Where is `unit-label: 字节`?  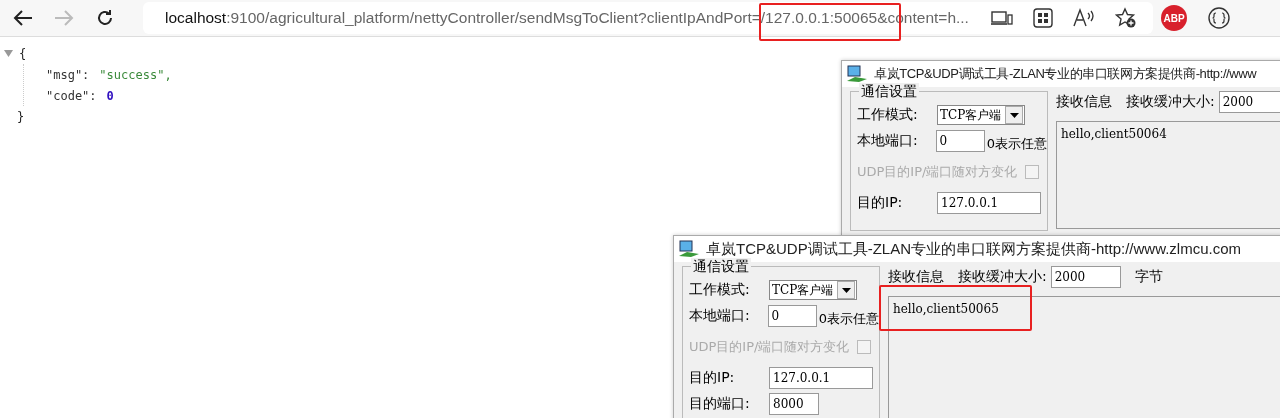
unit-label: 字节 is located at coordinates (1148, 277).